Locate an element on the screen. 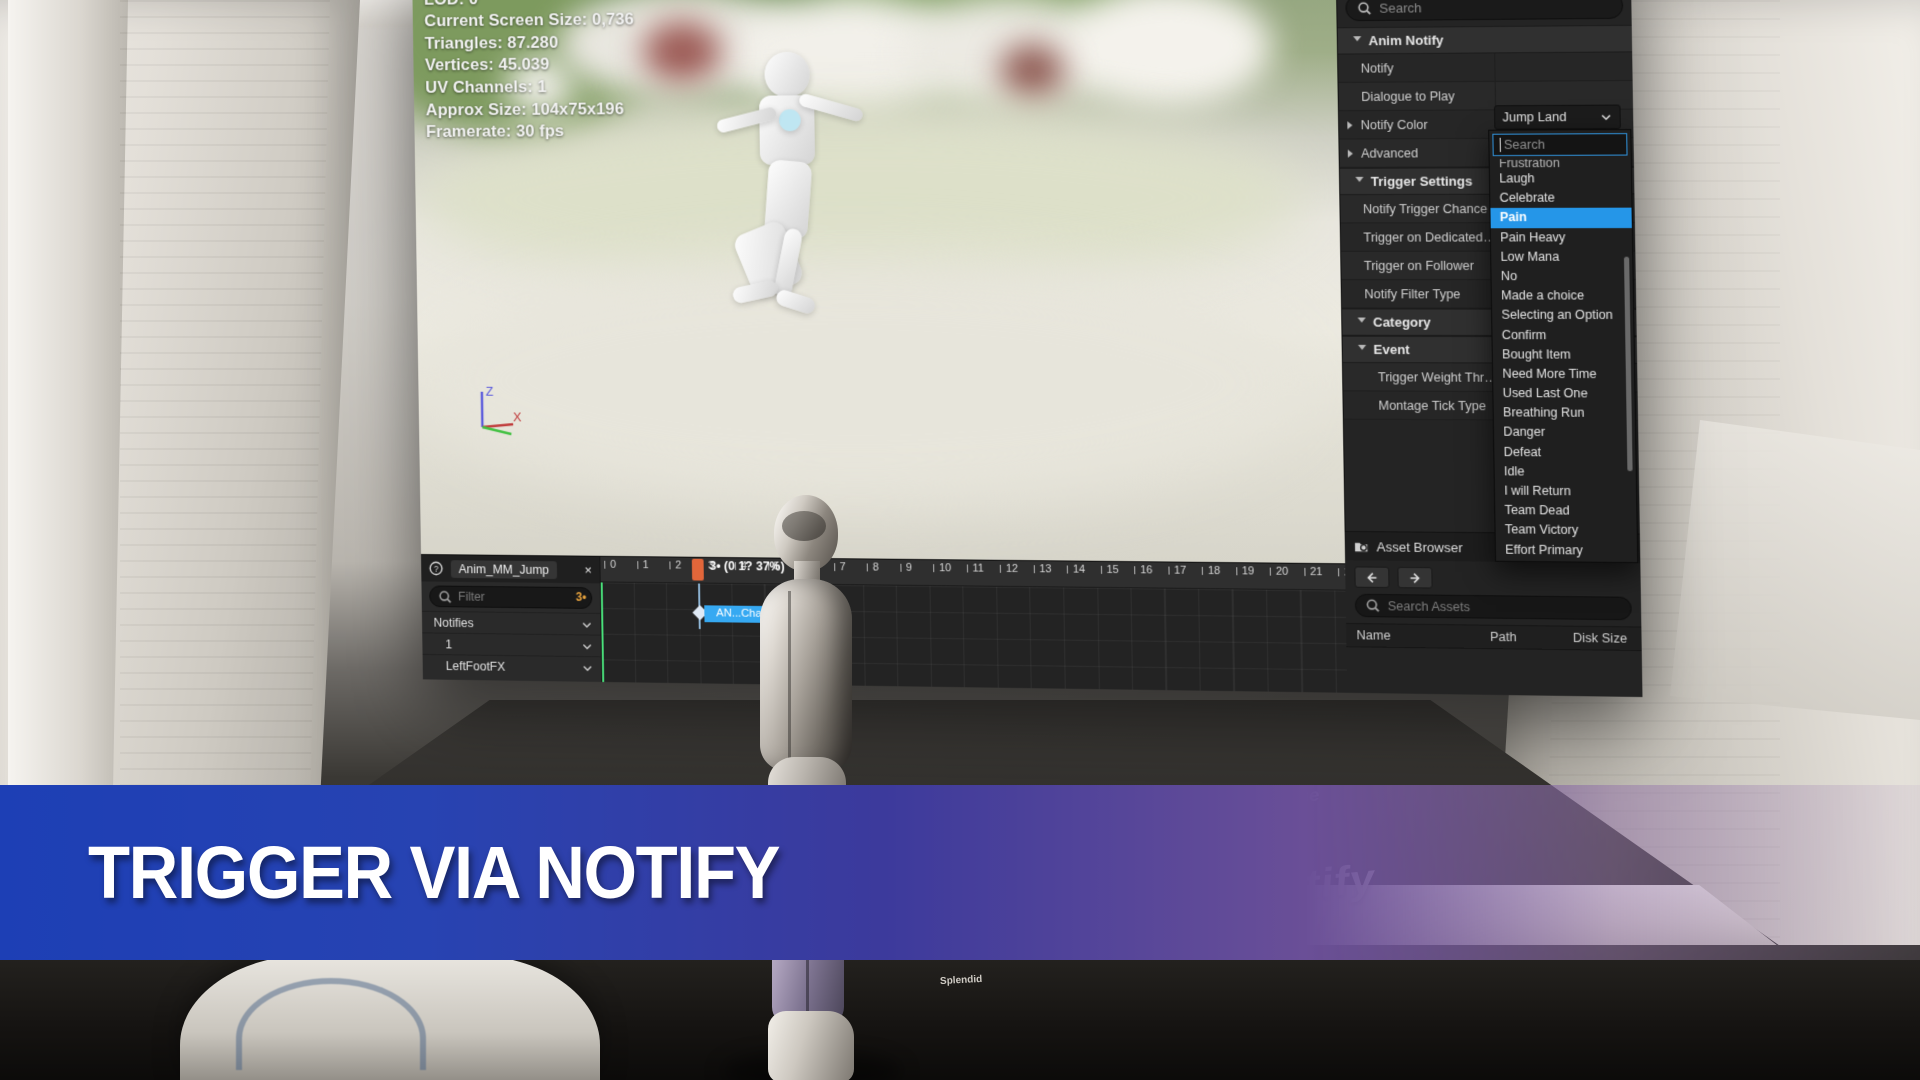 The width and height of the screenshot is (1920, 1080). section-trigger-settings-label: Trigger Settings is located at coordinates (1421, 181).